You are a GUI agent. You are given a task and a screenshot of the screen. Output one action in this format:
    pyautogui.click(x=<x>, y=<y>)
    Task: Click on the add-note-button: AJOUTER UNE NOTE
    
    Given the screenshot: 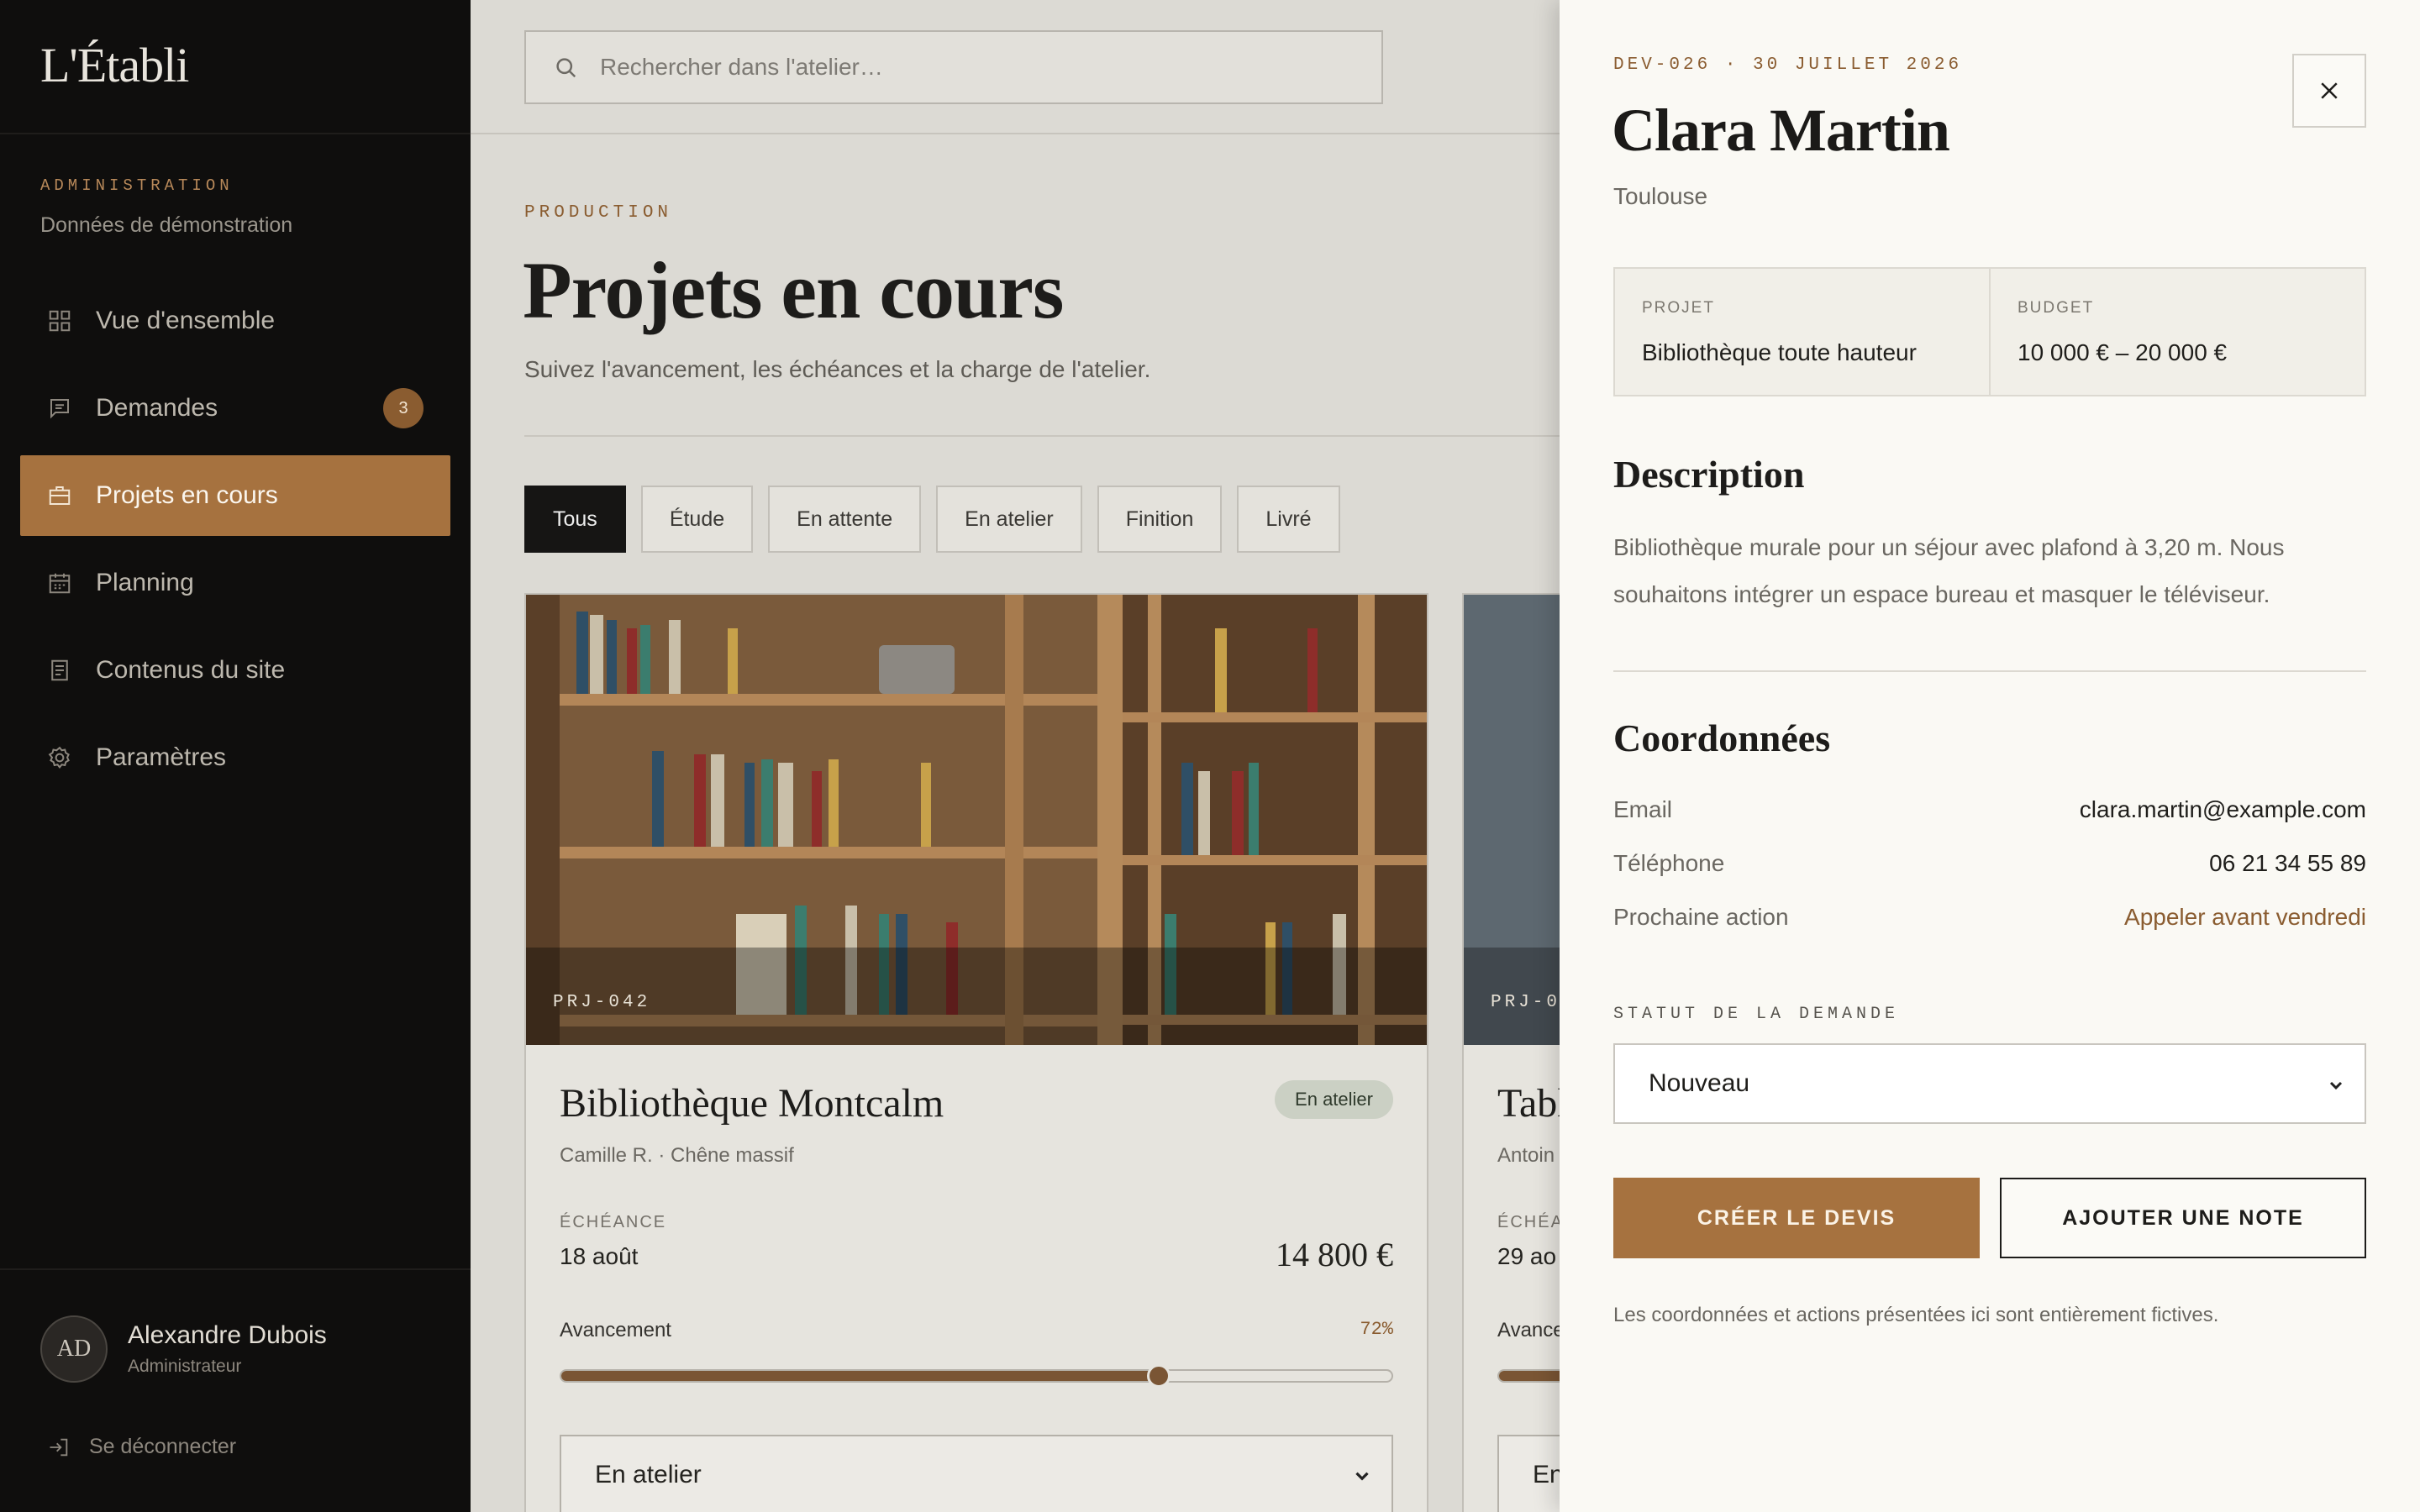 What is the action you would take?
    pyautogui.click(x=2183, y=1218)
    